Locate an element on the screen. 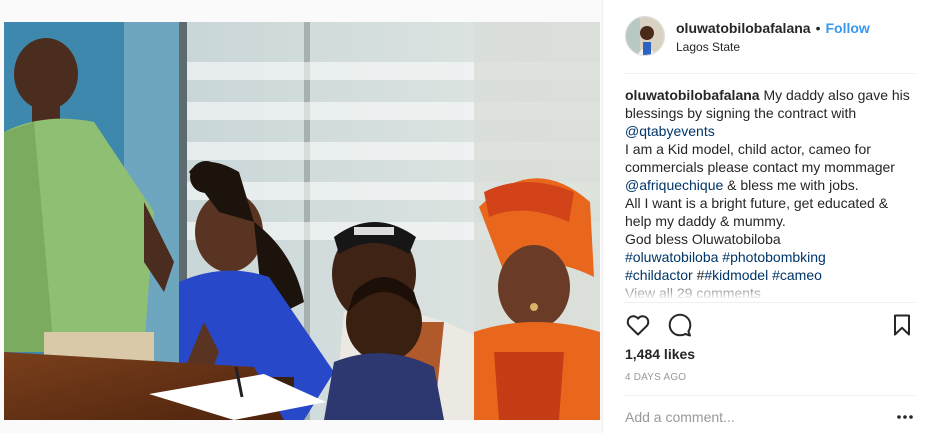 This screenshot has width=938, height=433. hashtag-oluwatobiloba: #oluwatobiloba is located at coordinates (671, 257).